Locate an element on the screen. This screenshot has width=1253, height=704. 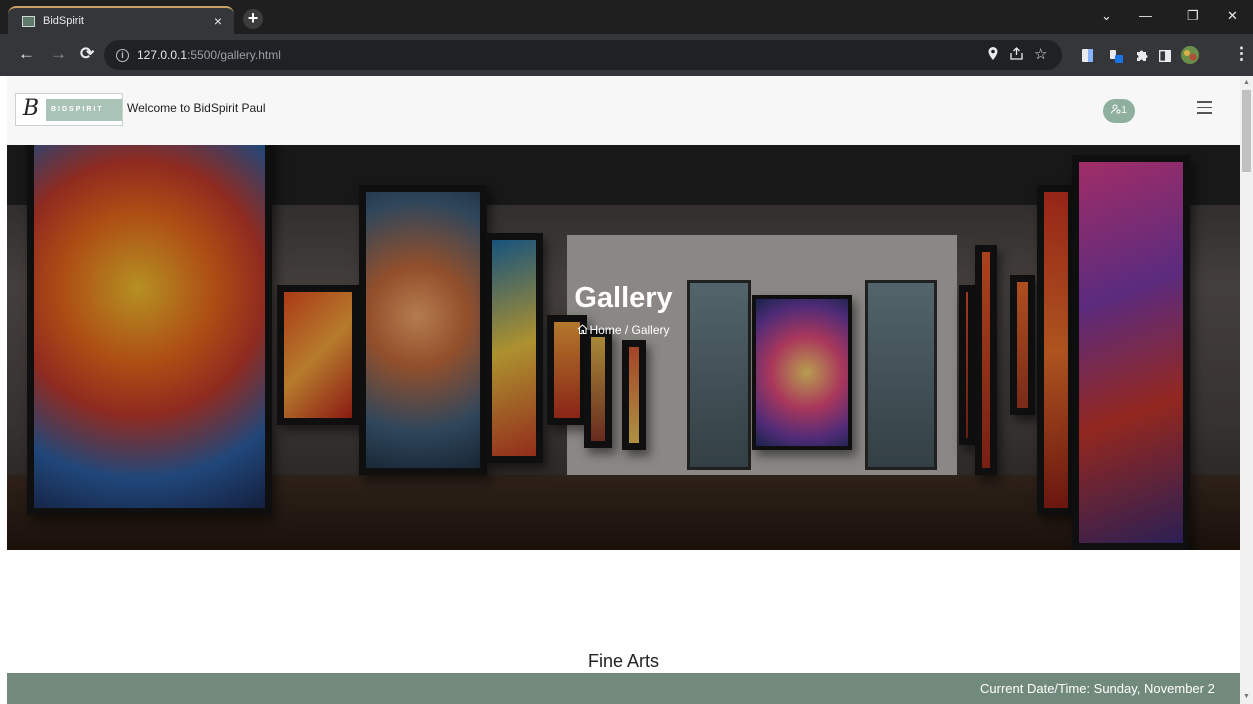
section-title-fine-arts: Fine Arts is located at coordinates (623, 661).